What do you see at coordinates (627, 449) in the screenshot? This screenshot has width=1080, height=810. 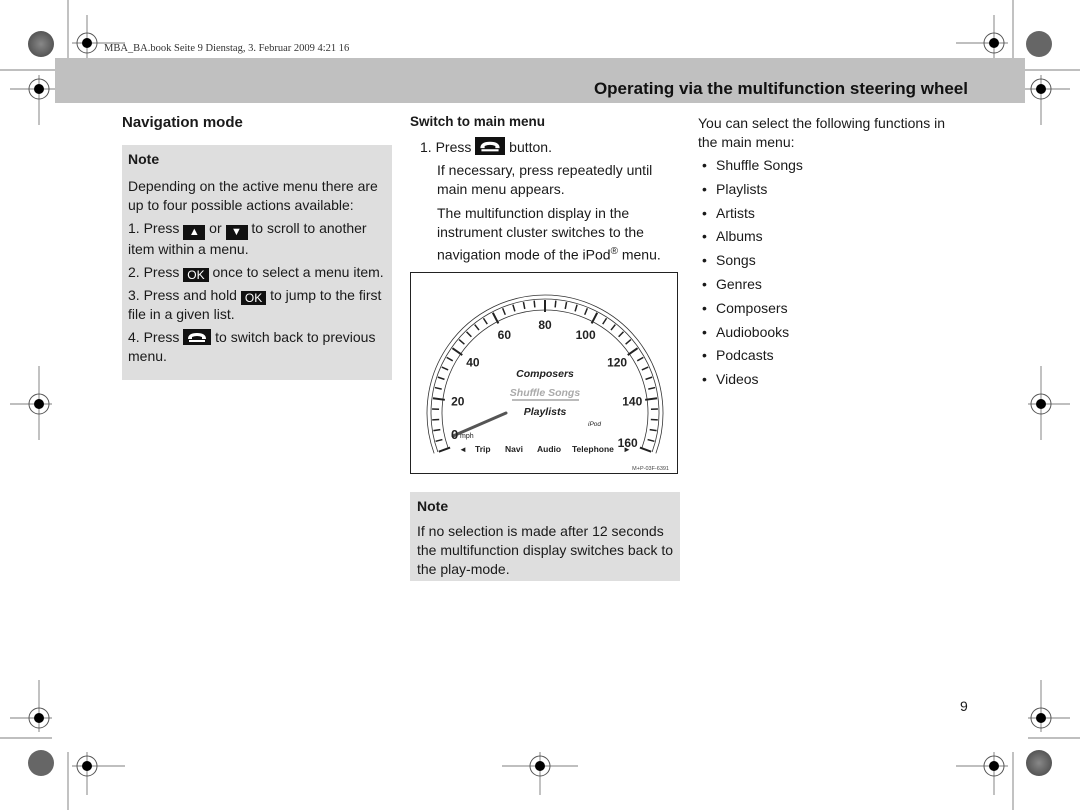 I see `tab-right-arrow-icon: ►` at bounding box center [627, 449].